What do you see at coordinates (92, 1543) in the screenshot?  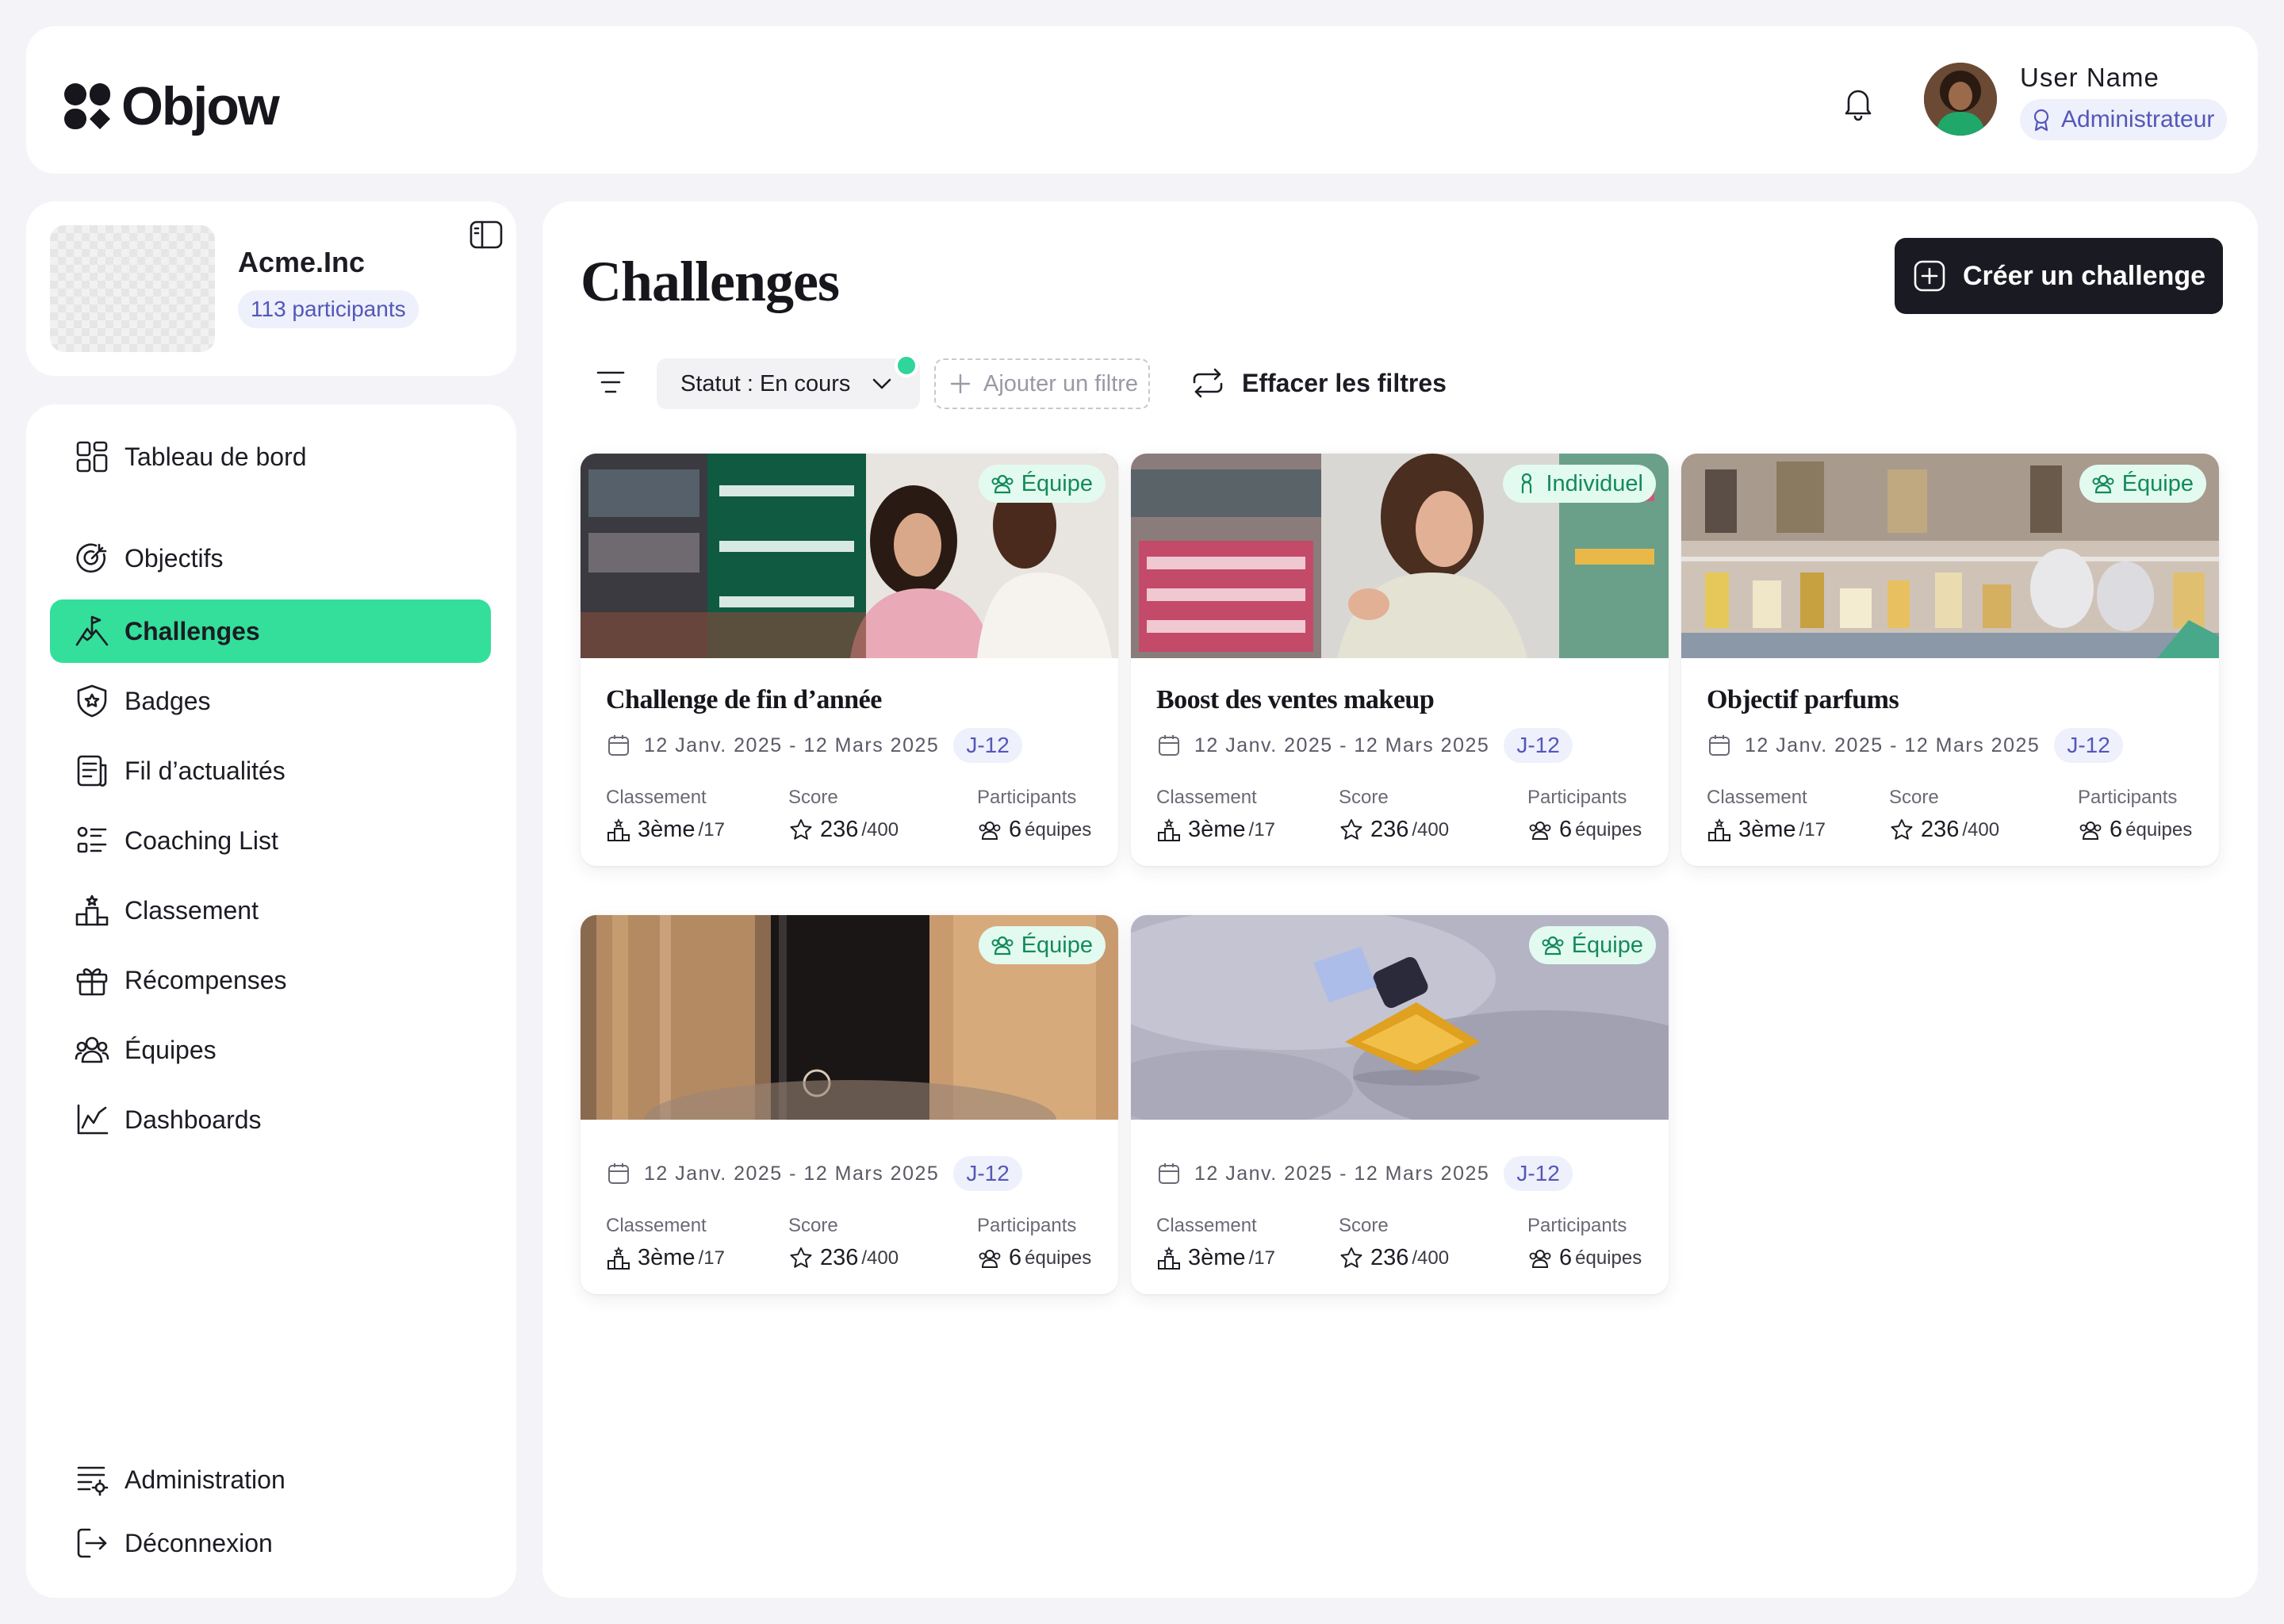 I see `logout-icon` at bounding box center [92, 1543].